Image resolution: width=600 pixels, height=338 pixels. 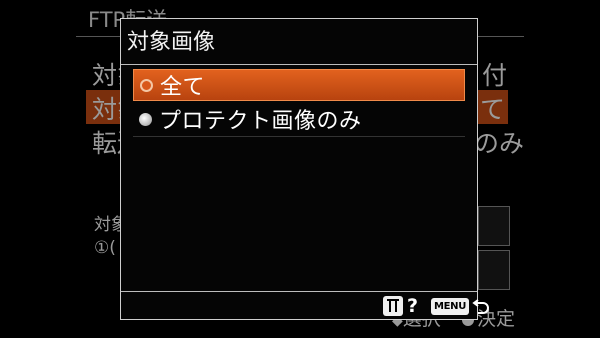 What do you see at coordinates (495, 75) in the screenshot?
I see `background-row-value: 付` at bounding box center [495, 75].